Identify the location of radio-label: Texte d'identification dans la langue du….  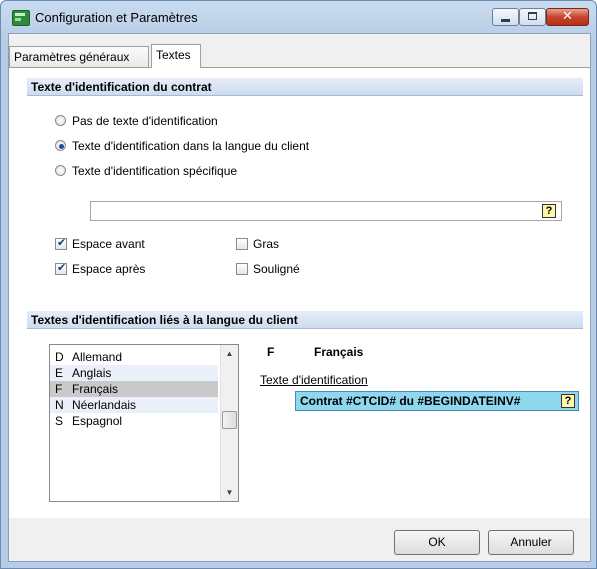
(191, 146).